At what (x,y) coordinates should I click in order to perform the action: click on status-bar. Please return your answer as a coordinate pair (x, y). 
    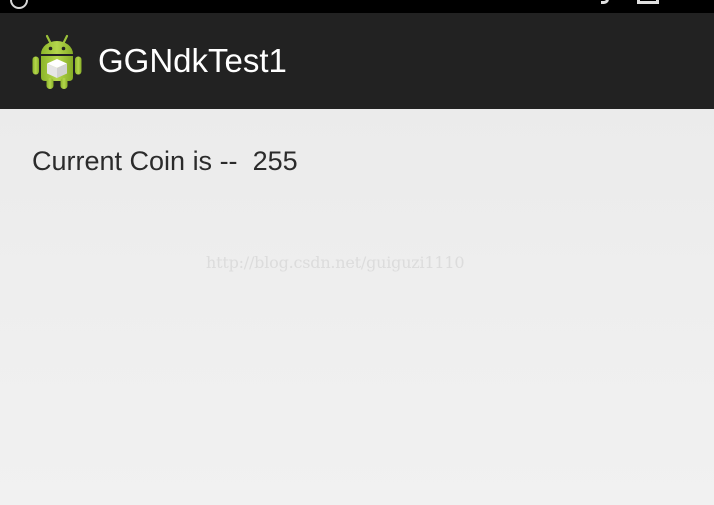
    Looking at the image, I should click on (357, 6).